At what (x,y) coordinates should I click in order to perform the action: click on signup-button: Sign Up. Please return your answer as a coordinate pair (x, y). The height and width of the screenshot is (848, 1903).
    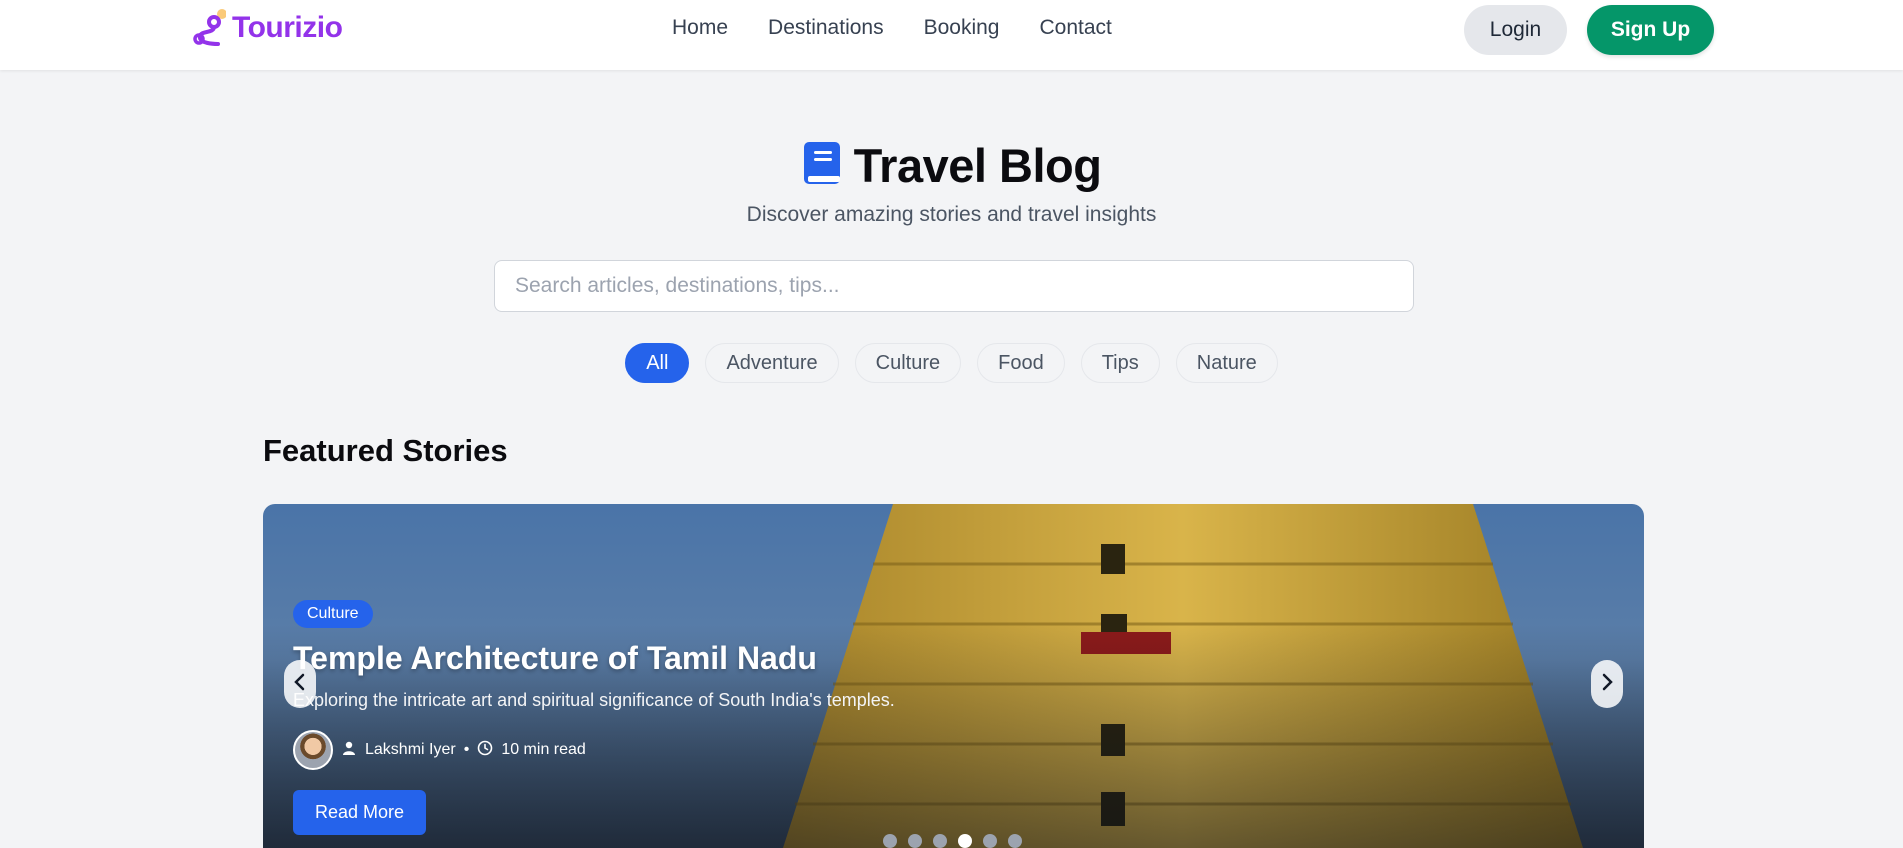
    Looking at the image, I should click on (1650, 30).